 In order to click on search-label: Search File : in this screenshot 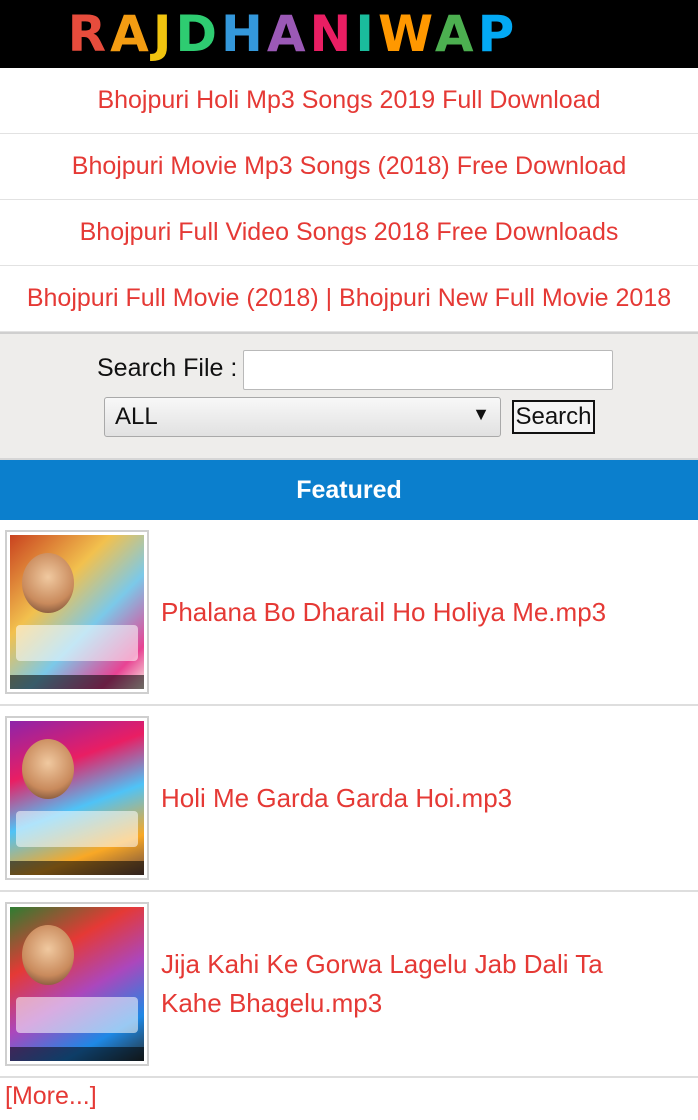, I will do `click(167, 368)`.